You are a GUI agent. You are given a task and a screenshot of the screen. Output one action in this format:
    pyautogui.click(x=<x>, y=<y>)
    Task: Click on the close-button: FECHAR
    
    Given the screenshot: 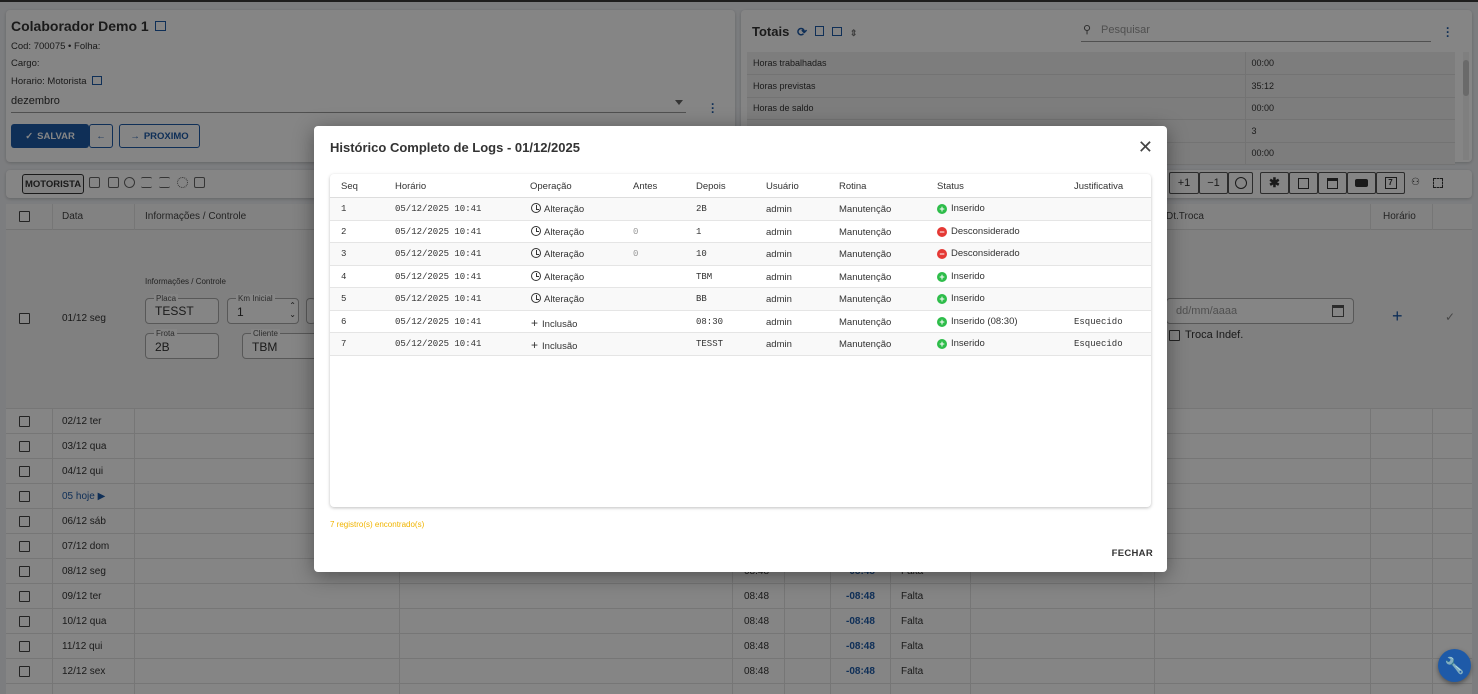 What is the action you would take?
    pyautogui.click(x=1132, y=553)
    